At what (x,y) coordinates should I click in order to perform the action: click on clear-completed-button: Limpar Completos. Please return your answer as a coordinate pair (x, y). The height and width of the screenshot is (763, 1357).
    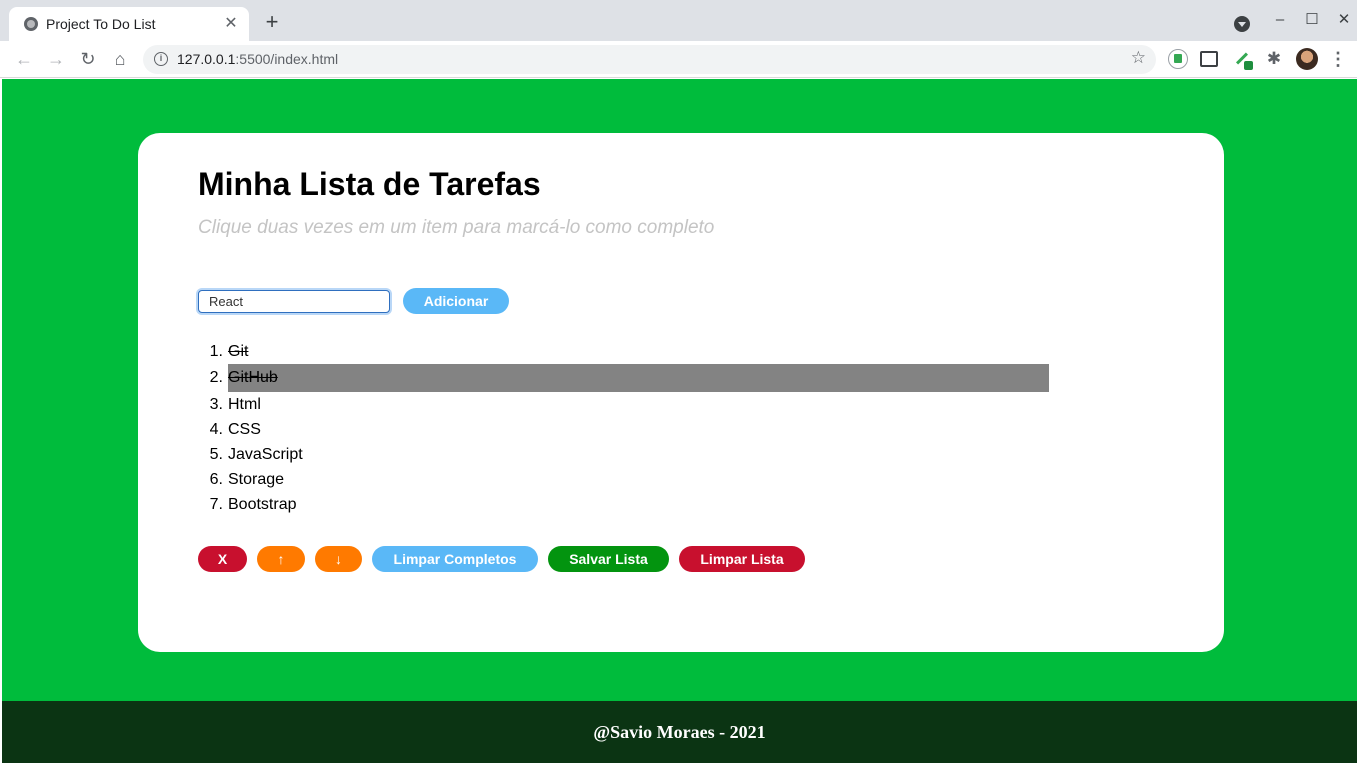
    Looking at the image, I should click on (455, 559).